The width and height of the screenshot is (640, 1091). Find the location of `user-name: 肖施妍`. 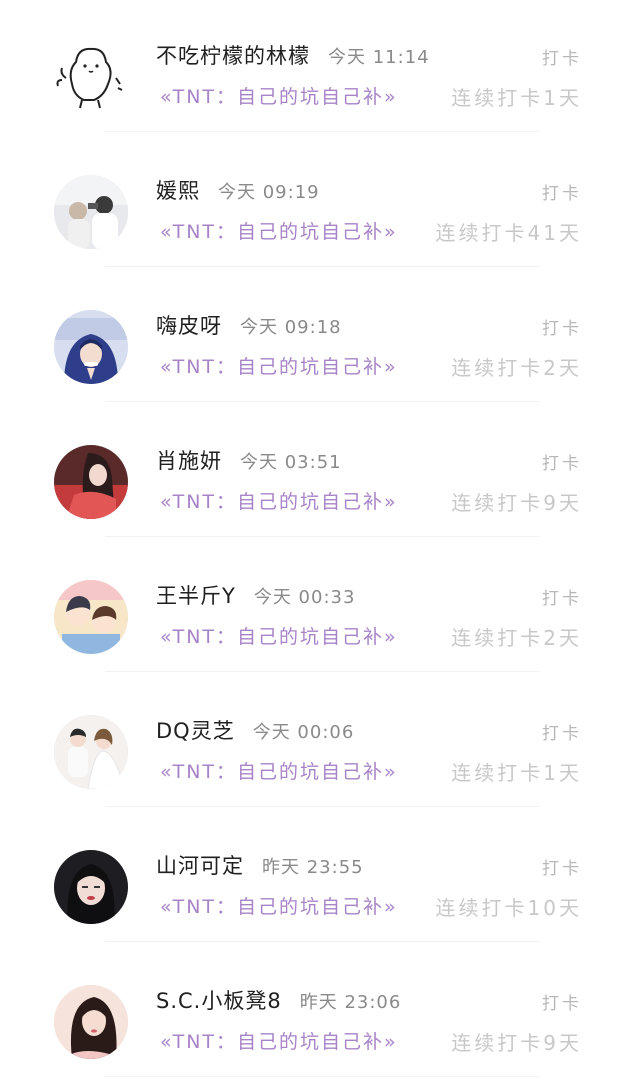

user-name: 肖施妍 is located at coordinates (189, 461).